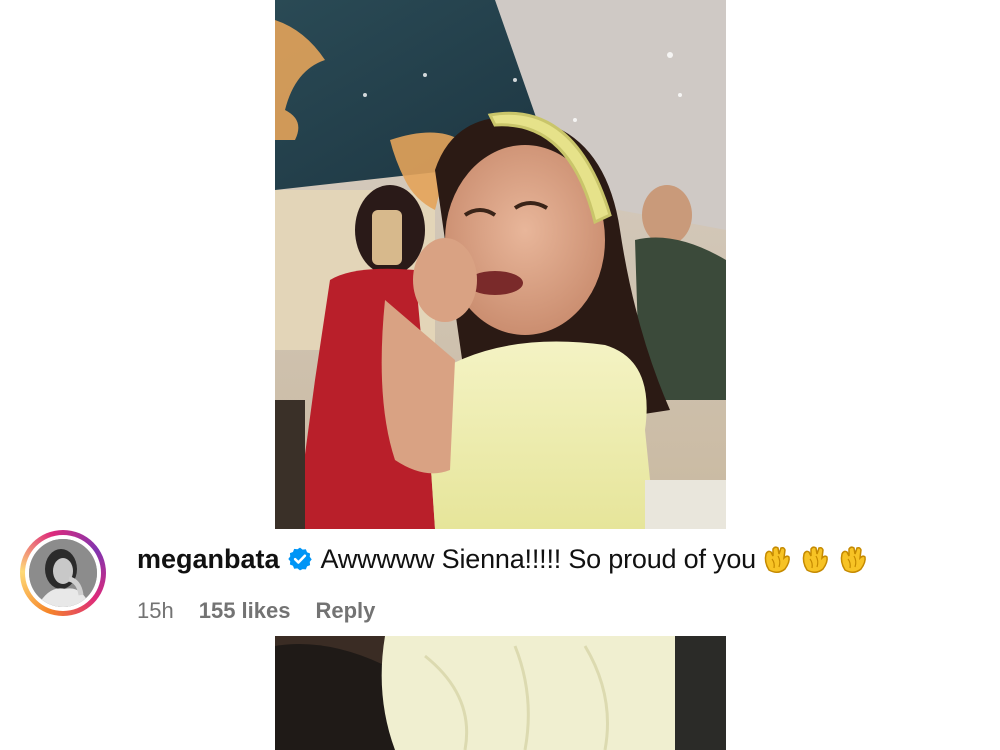 The width and height of the screenshot is (1000, 750). I want to click on avatar-photo, so click(63, 573).